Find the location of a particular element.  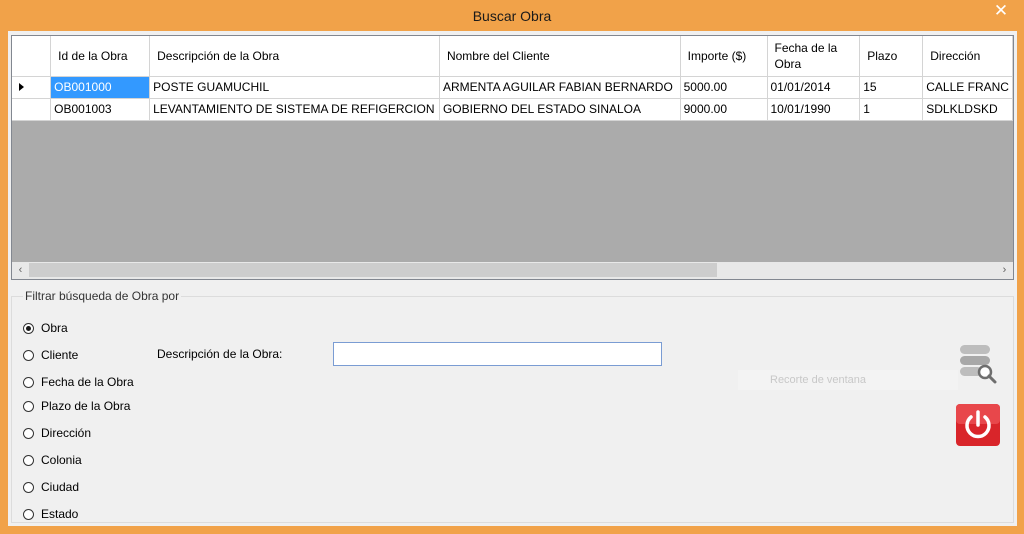

radio-label: Dirección is located at coordinates (66, 433).